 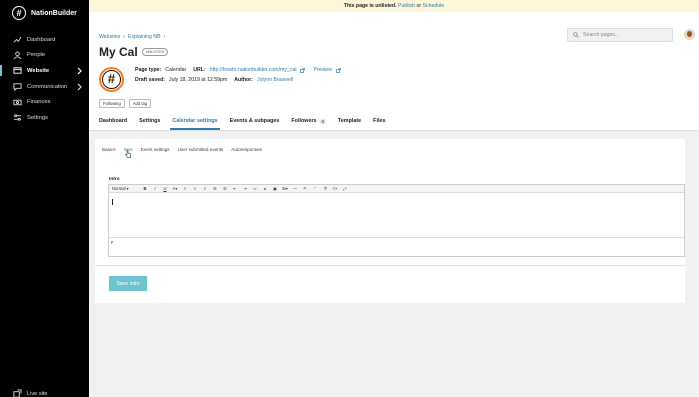 I want to click on hash-logo-icon: #, so click(x=111, y=79).